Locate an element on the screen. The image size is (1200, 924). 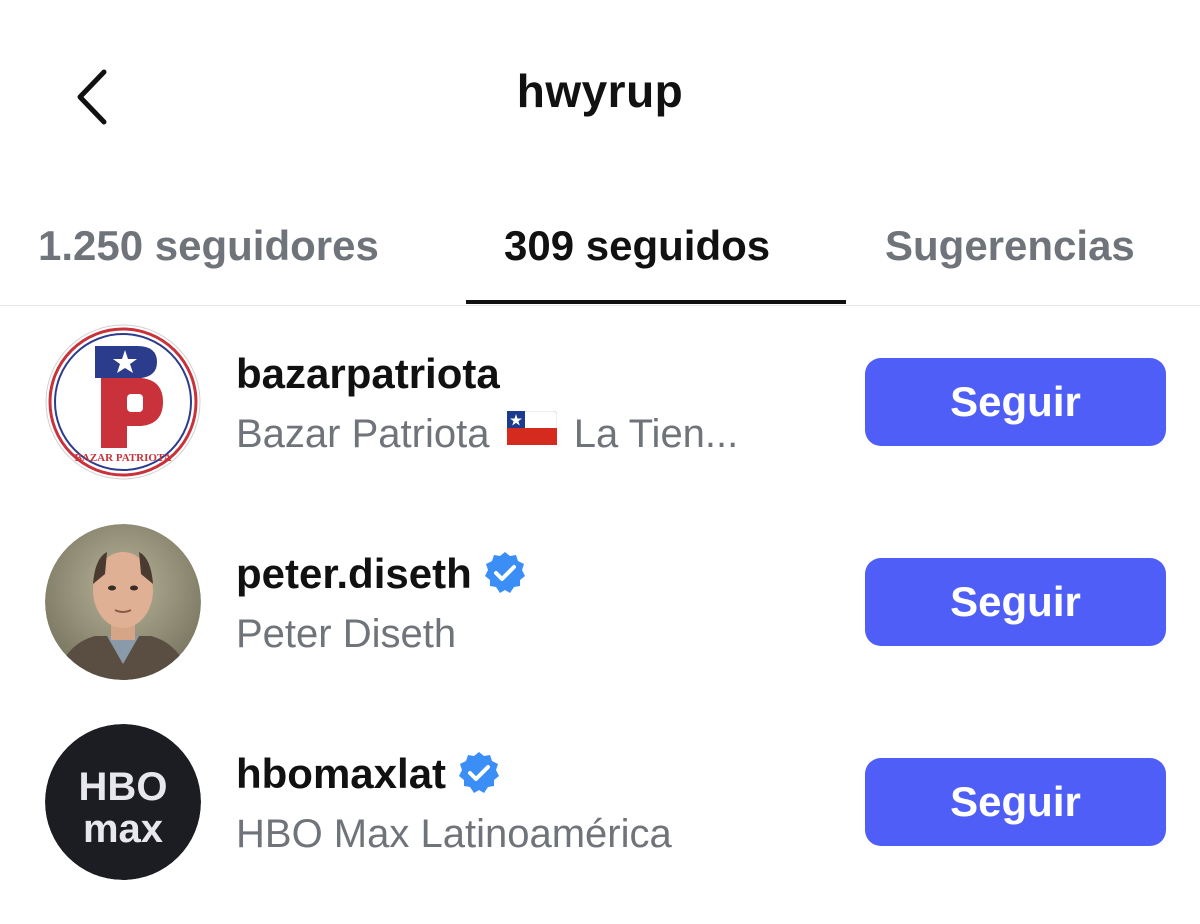
chile-flag-icon is located at coordinates (532, 432).